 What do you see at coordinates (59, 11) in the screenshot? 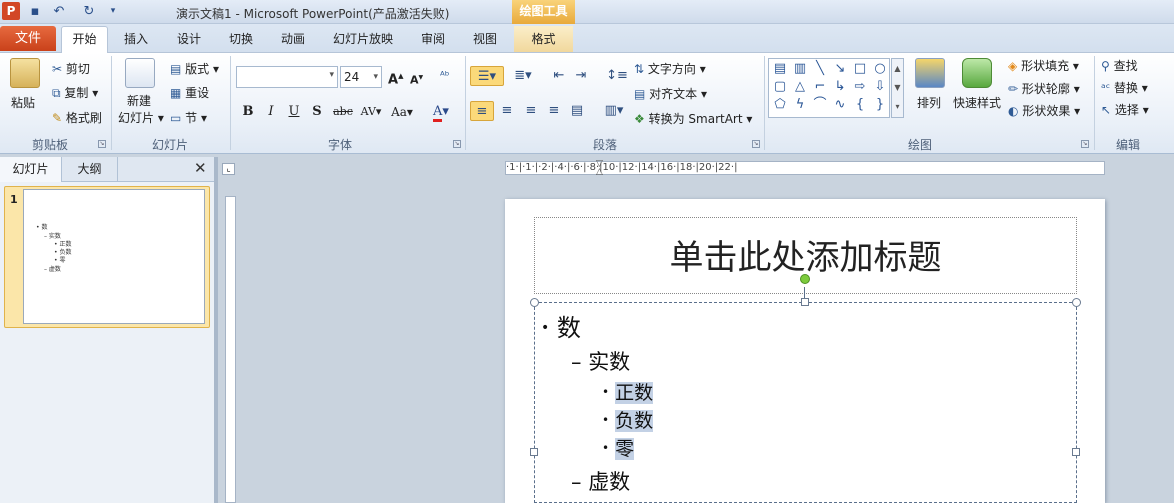
I see `undo-icon: ↶` at bounding box center [59, 11].